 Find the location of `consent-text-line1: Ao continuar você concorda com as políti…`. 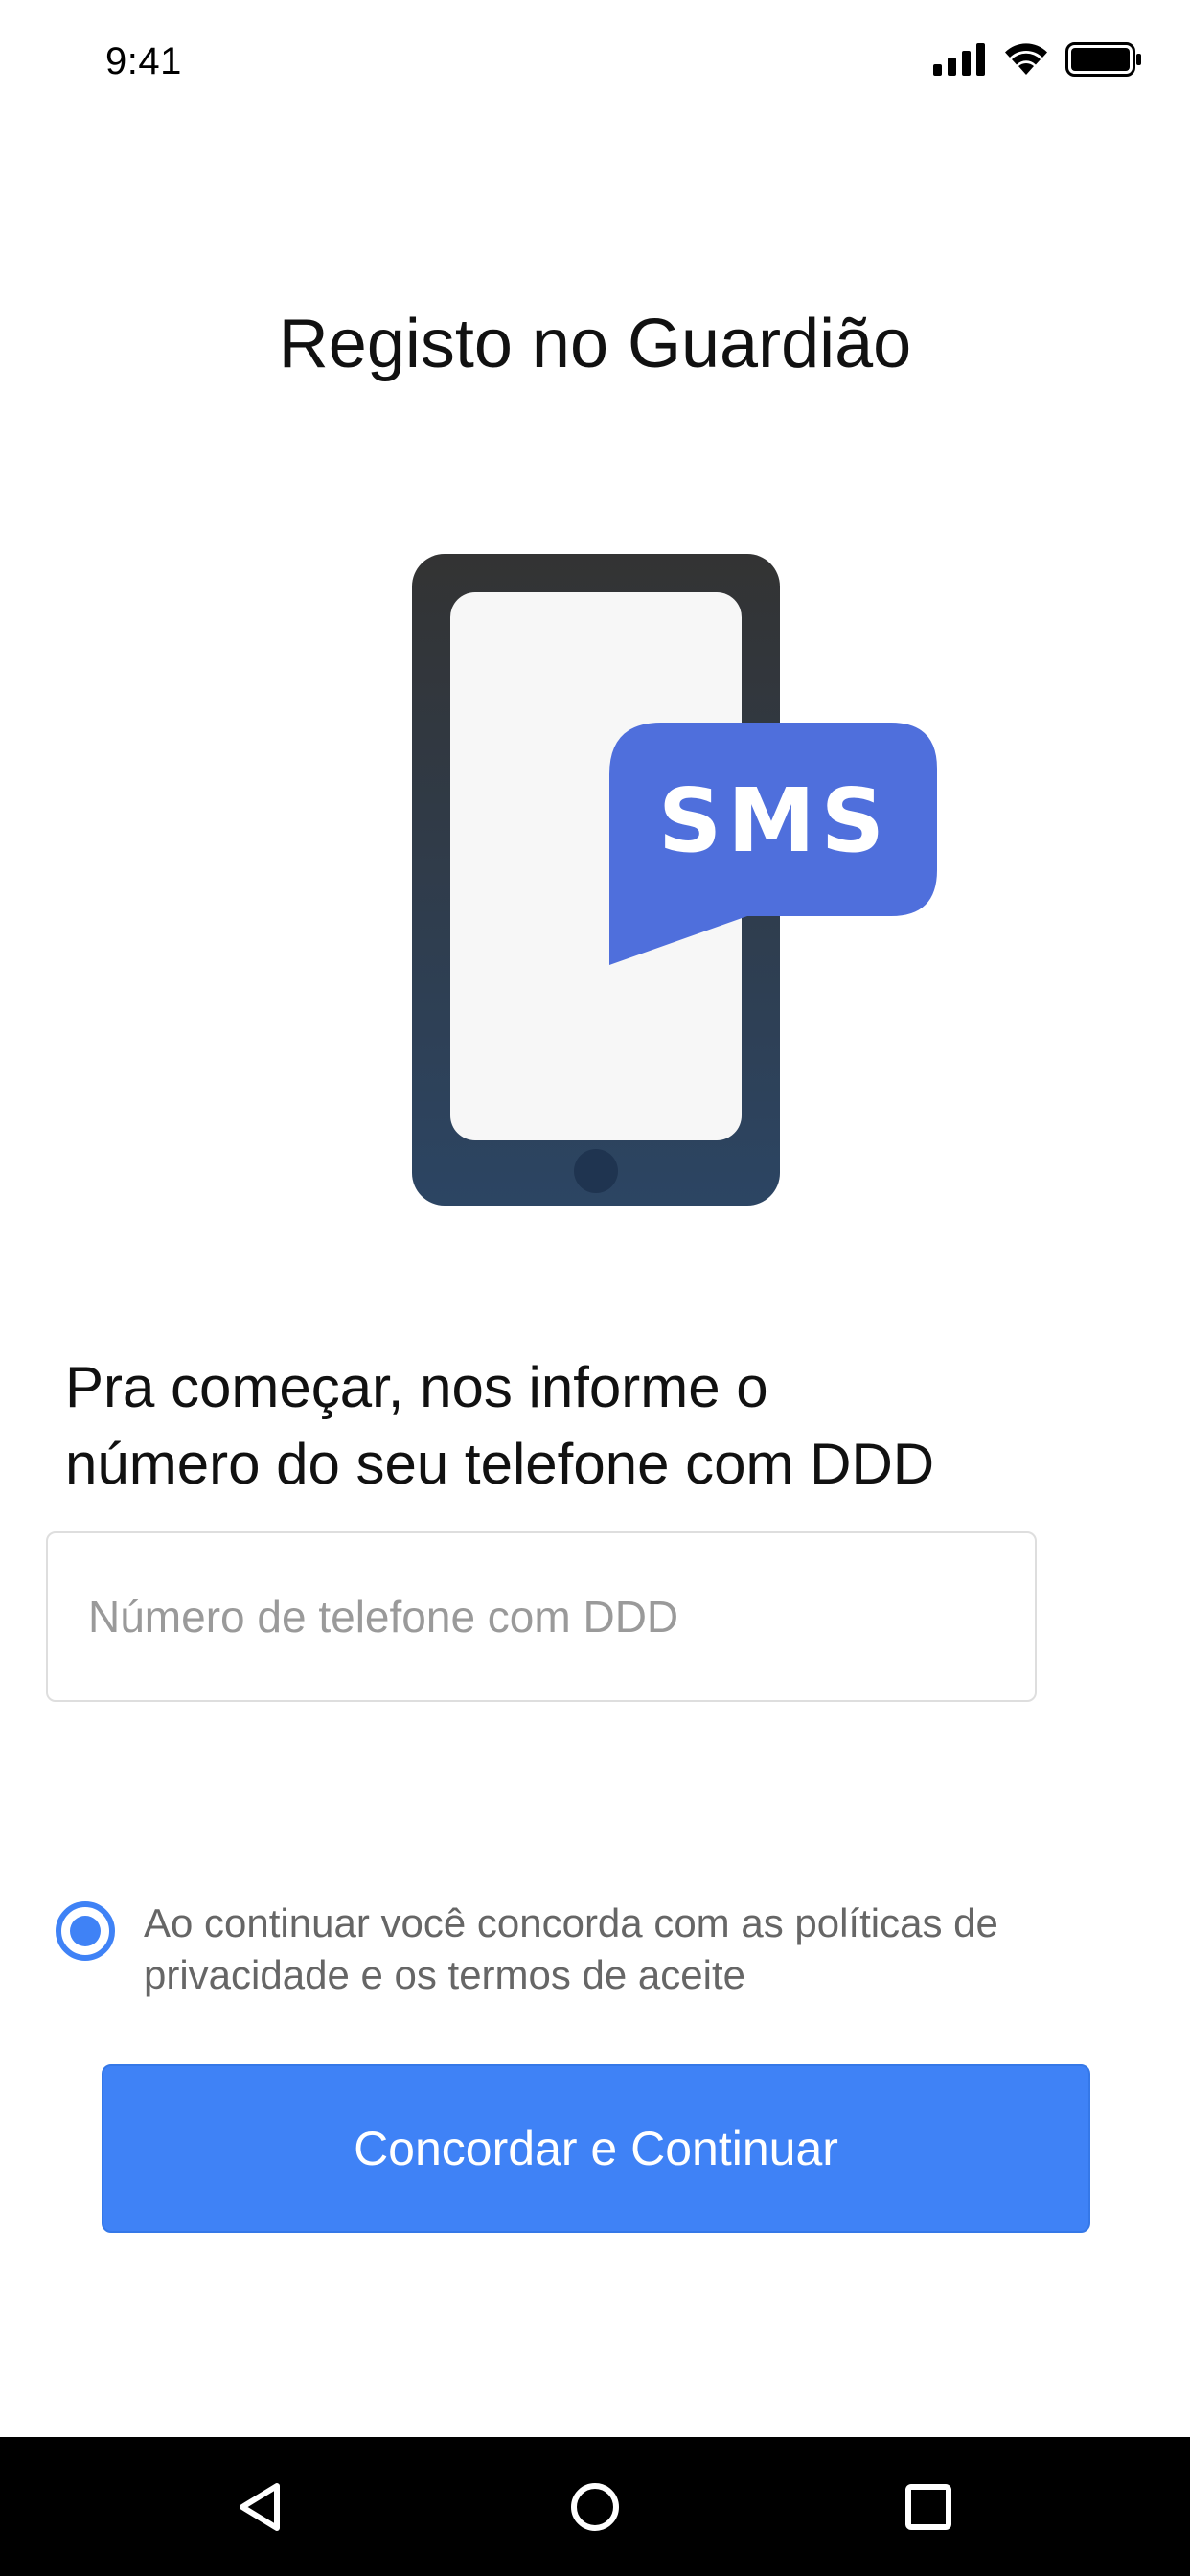

consent-text-line1: Ao continuar você concorda com as políti… is located at coordinates (571, 1922).